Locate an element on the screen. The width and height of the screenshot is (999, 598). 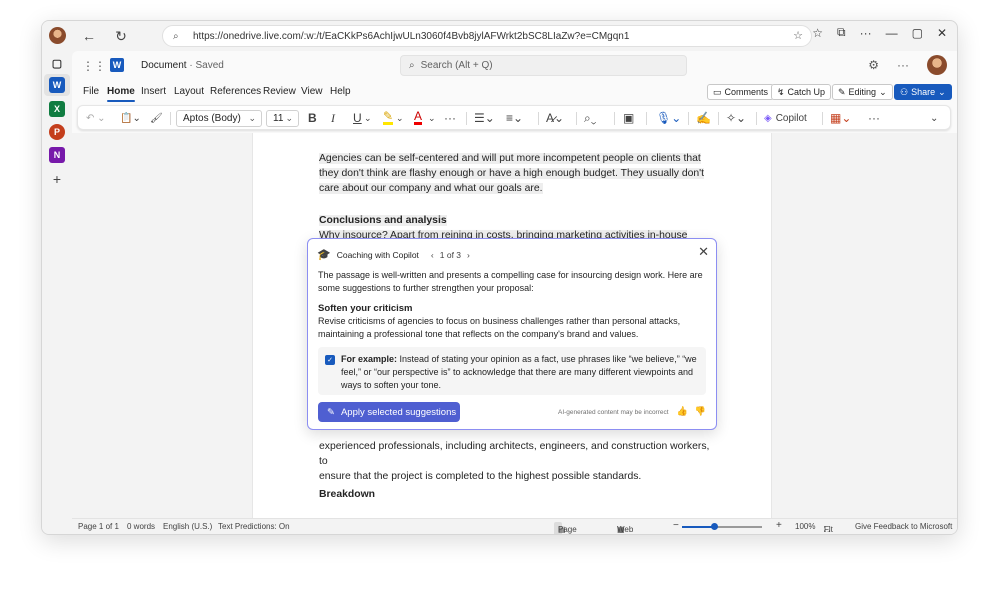
font-size-dropdown: 11 ⌄ is located at coordinates (282, 118).